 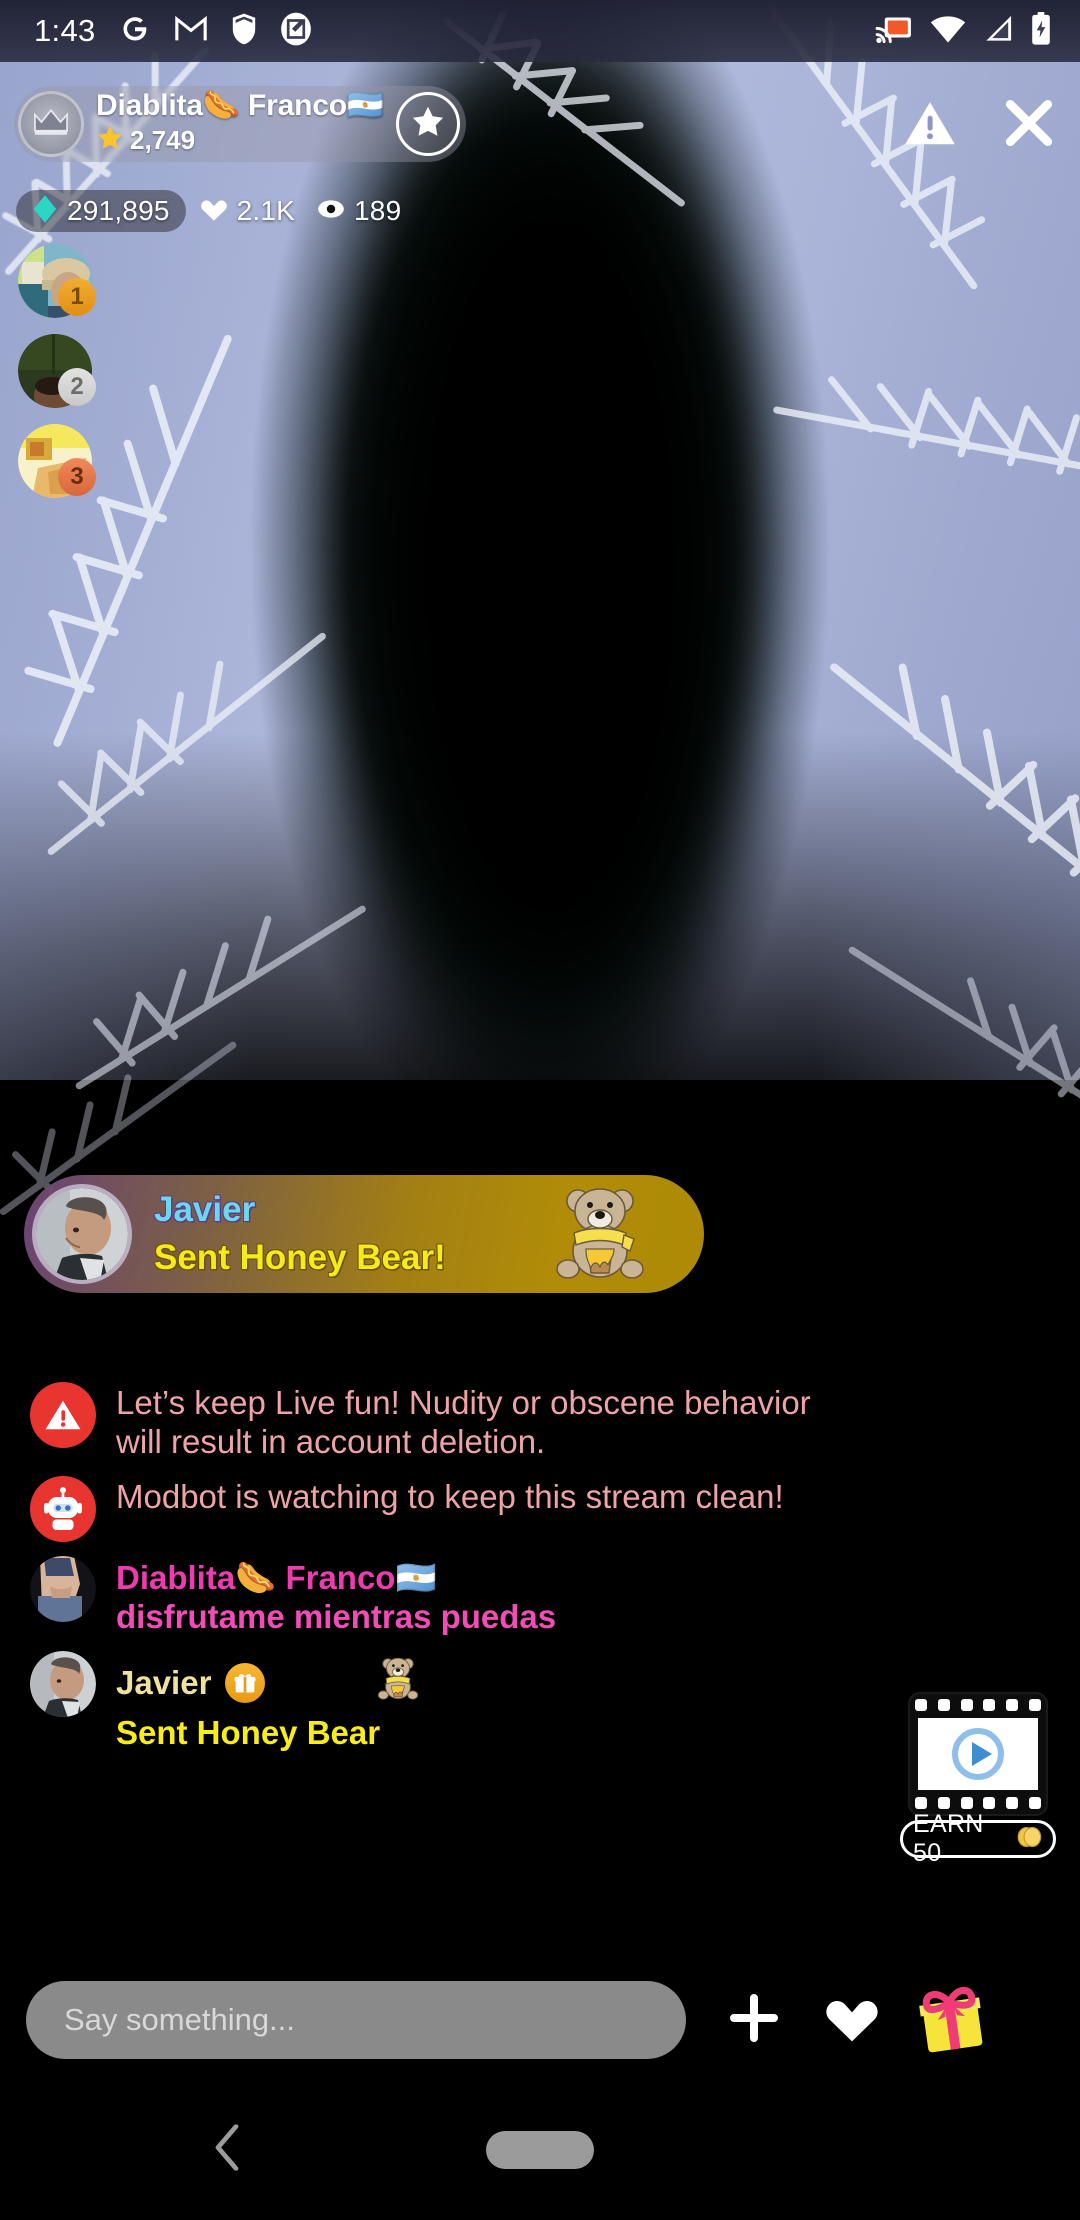 What do you see at coordinates (1030, 1839) in the screenshot?
I see `coin-icon` at bounding box center [1030, 1839].